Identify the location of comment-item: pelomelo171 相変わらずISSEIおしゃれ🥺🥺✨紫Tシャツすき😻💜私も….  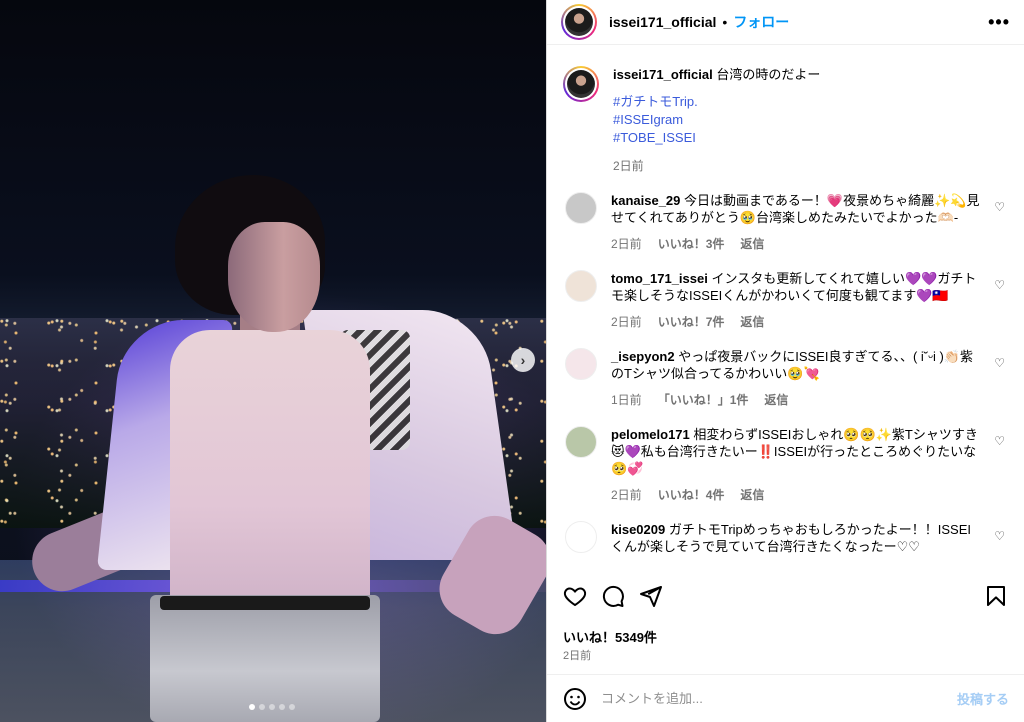
(786, 465).